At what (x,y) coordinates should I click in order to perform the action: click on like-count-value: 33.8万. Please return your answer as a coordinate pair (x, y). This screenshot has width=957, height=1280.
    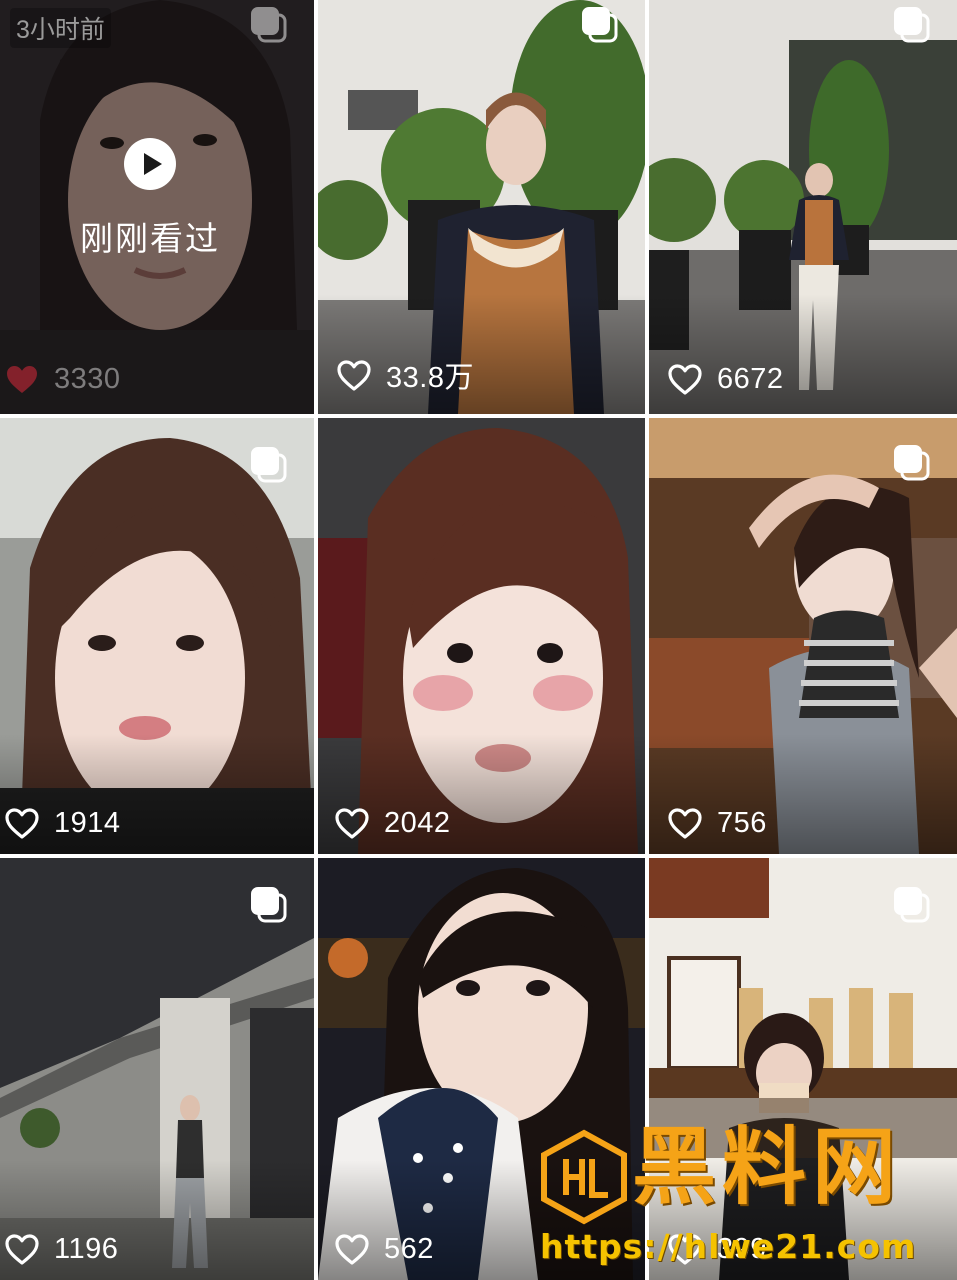
    Looking at the image, I should click on (430, 378).